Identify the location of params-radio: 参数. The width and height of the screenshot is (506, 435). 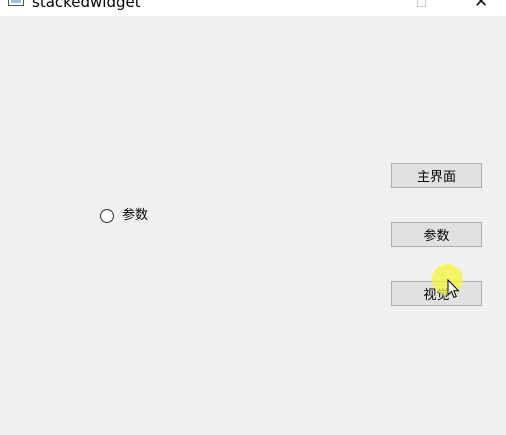
(124, 216).